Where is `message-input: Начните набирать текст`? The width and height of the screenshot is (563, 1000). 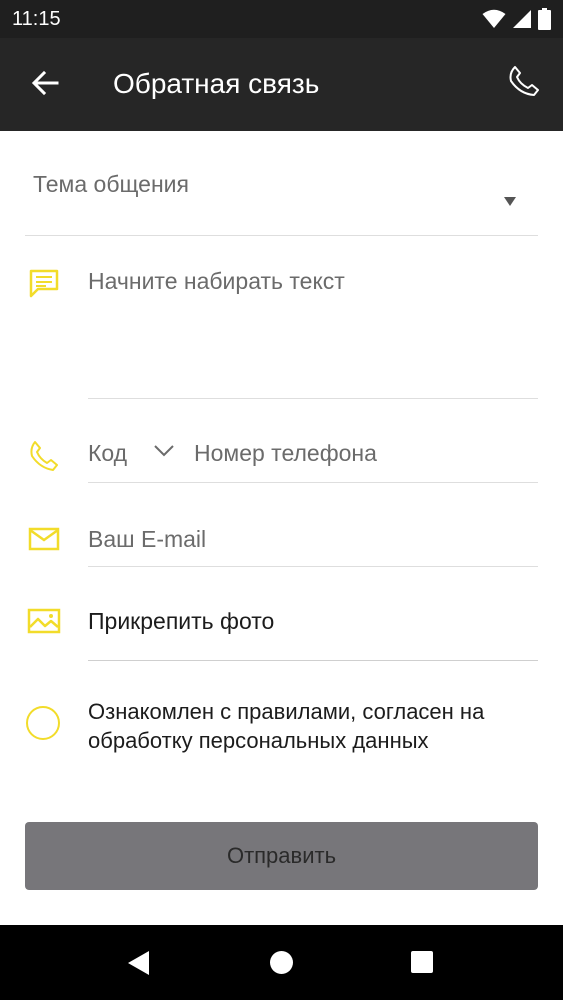
message-input: Начните набирать текст is located at coordinates (313, 330).